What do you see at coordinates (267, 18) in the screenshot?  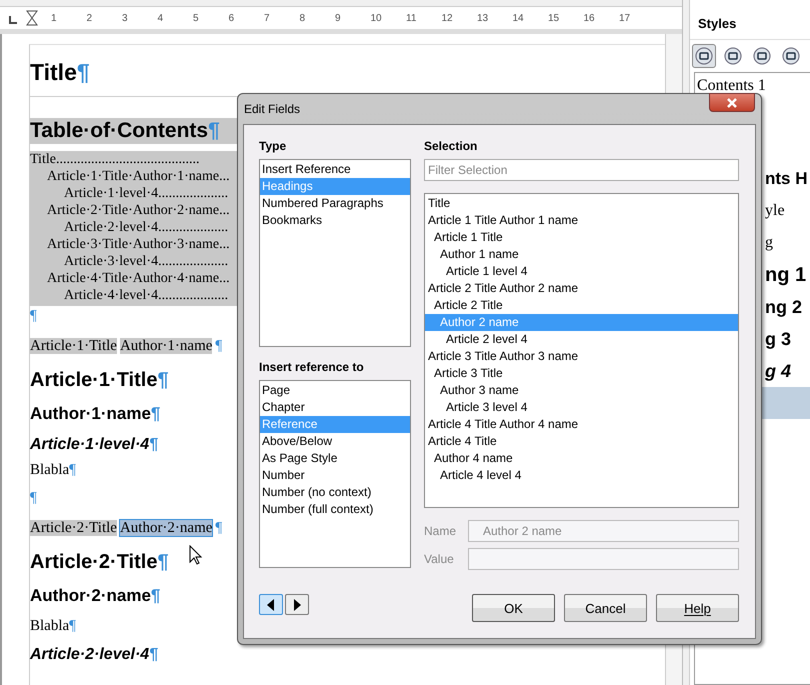 I see `ruler-number: 7` at bounding box center [267, 18].